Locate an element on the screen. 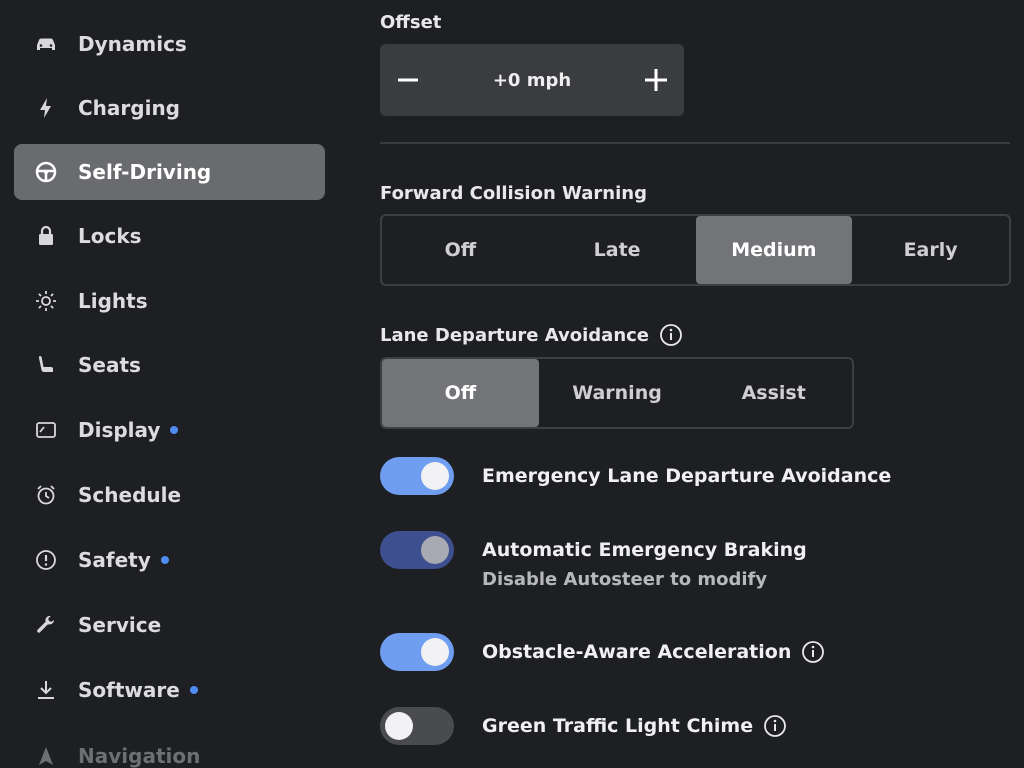 The width and height of the screenshot is (1024, 768). lda-option-off: Off is located at coordinates (460, 393).